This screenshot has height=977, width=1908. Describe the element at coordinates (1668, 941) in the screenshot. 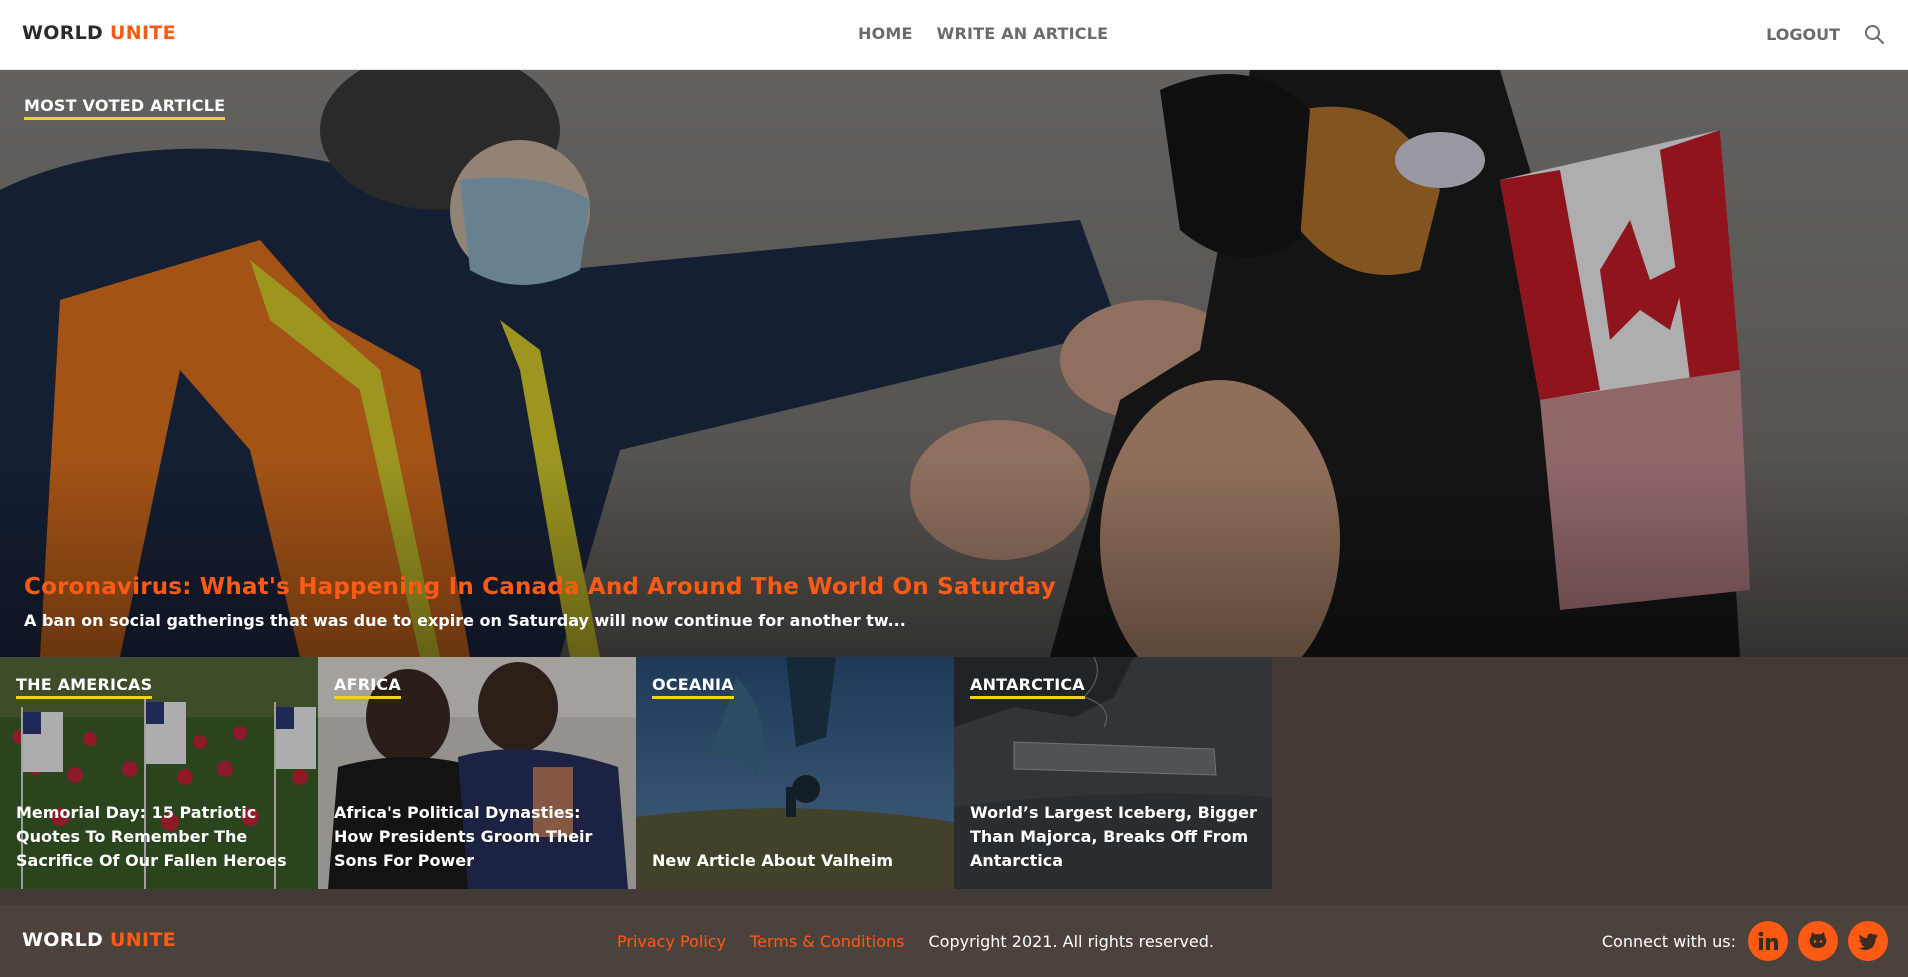

I see `connect-label: Connect with us:` at that location.